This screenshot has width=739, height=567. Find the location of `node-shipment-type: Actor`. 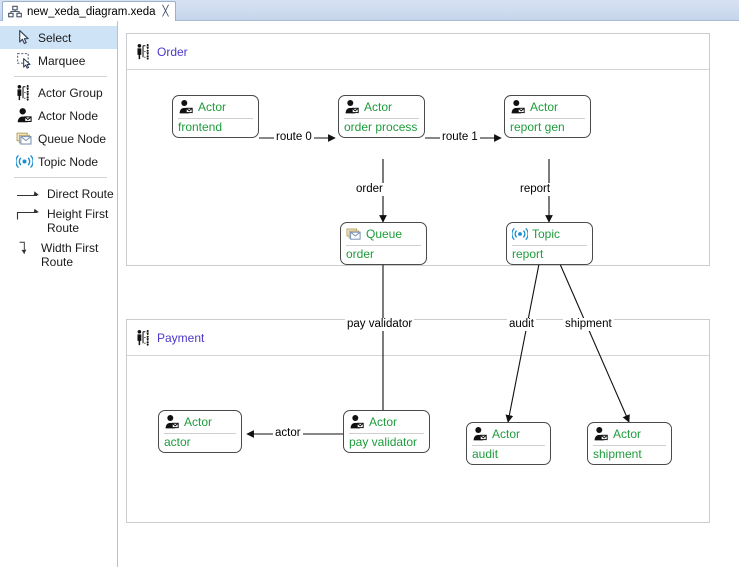

node-shipment-type: Actor is located at coordinates (627, 434).